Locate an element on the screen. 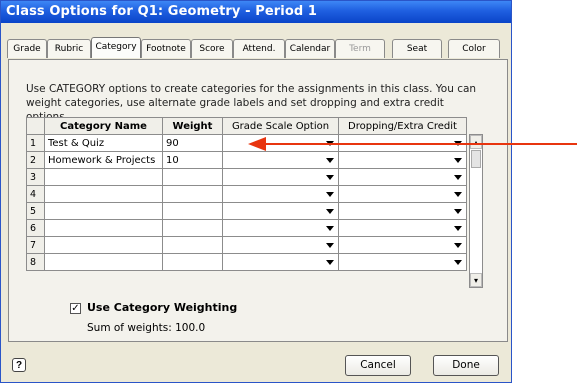  tab-category: Category is located at coordinates (116, 47).